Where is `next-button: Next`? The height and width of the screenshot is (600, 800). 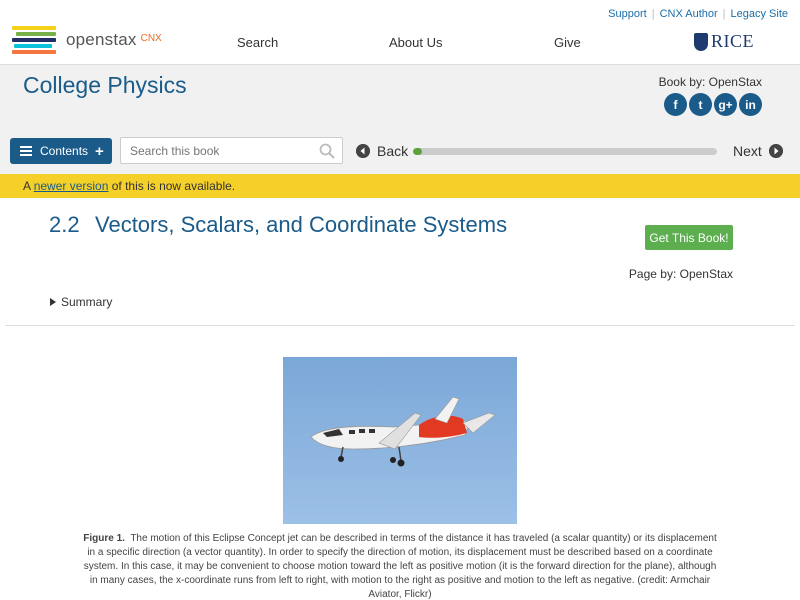
next-button: Next is located at coordinates (758, 151).